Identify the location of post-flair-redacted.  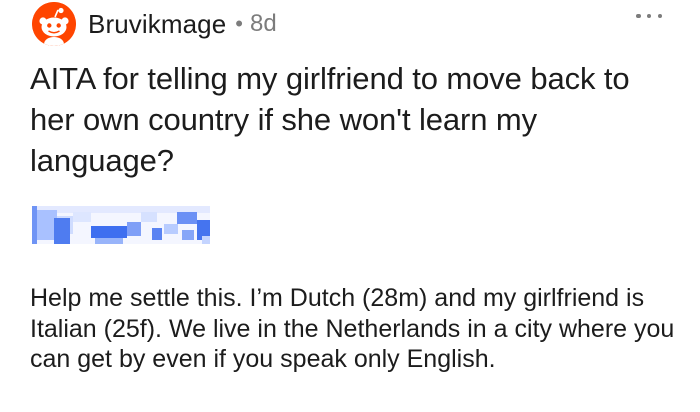
(121, 225).